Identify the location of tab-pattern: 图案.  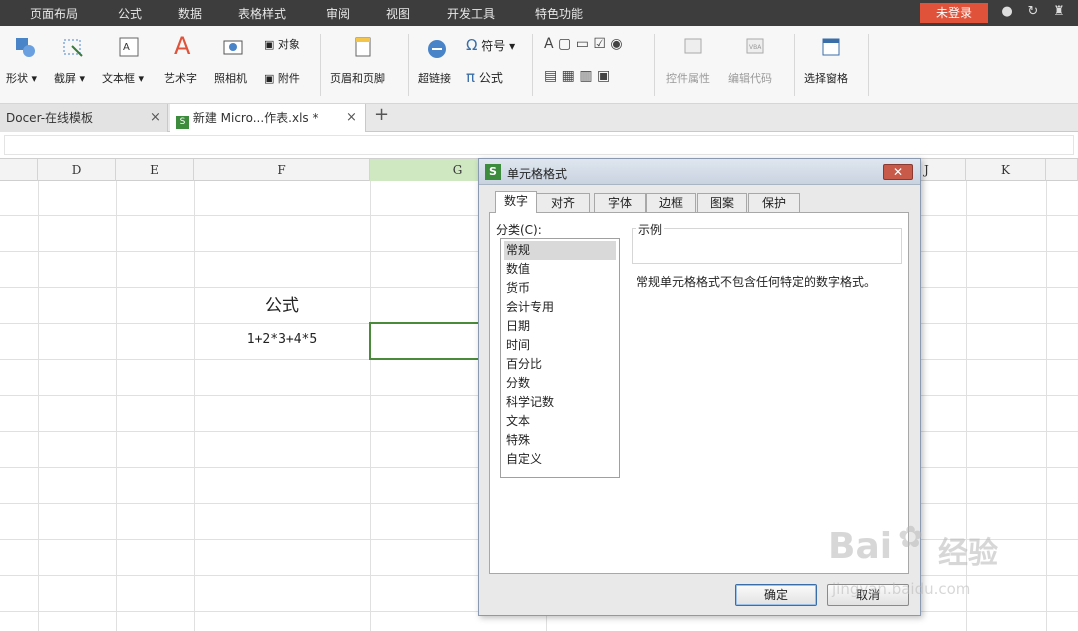
(722, 203).